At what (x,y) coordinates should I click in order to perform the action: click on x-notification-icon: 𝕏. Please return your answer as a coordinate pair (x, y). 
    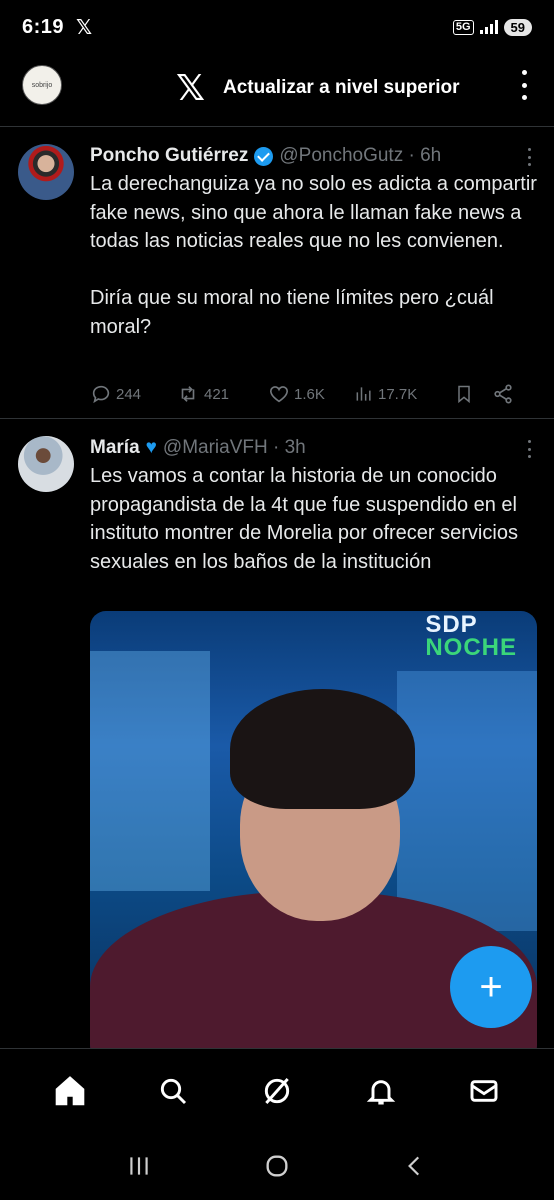
    Looking at the image, I should click on (84, 27).